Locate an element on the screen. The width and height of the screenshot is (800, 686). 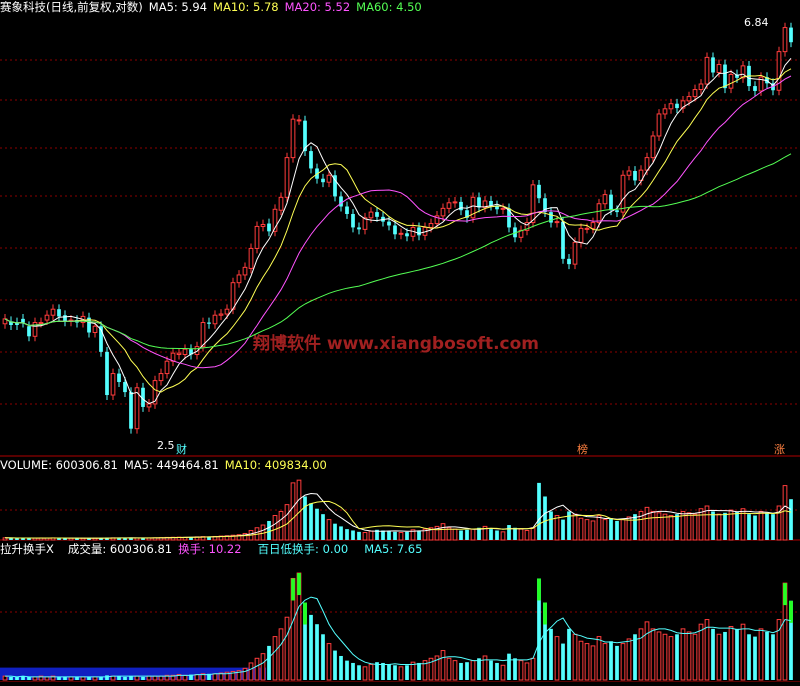
watermark-layer: 翔博软件 www.xiangbosoft.com is located at coordinates (395, 343).